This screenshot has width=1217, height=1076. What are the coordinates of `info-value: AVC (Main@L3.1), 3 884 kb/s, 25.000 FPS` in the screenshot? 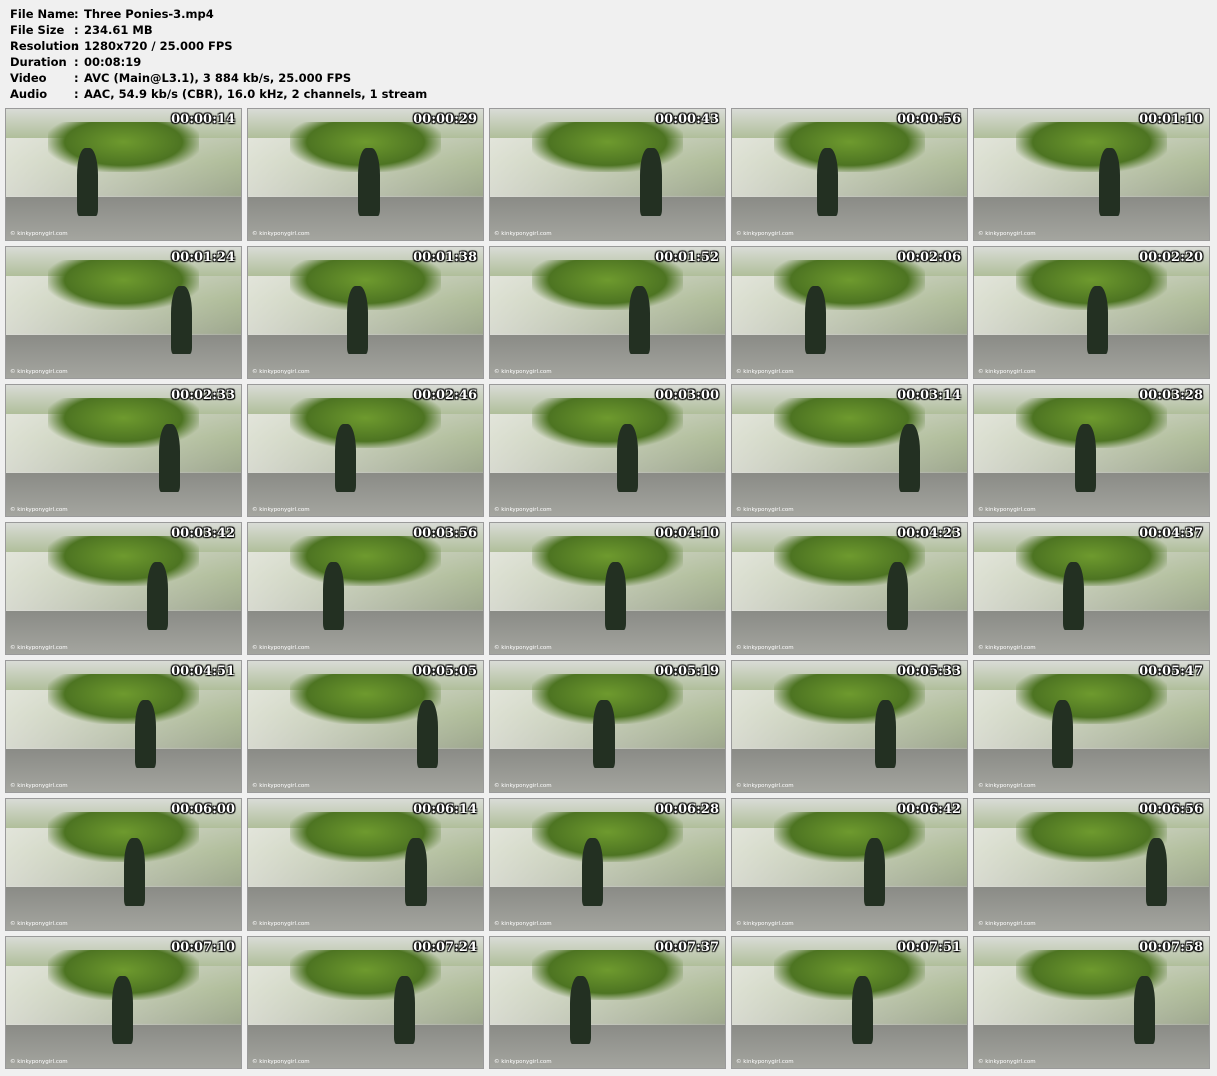 It's located at (218, 78).